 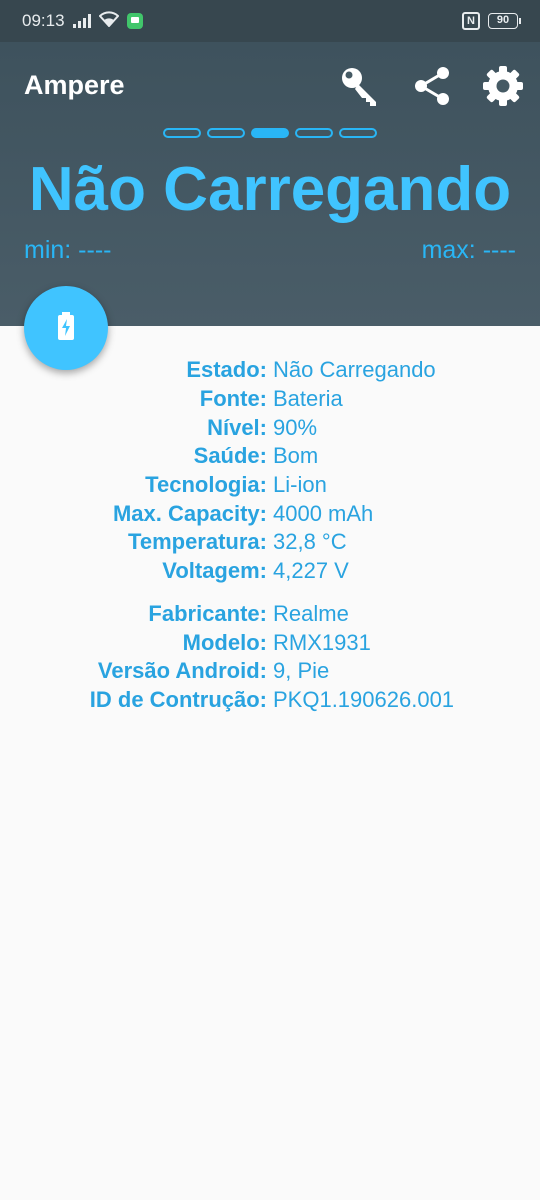 I want to click on max-current-label: max: ----, so click(x=468, y=250).